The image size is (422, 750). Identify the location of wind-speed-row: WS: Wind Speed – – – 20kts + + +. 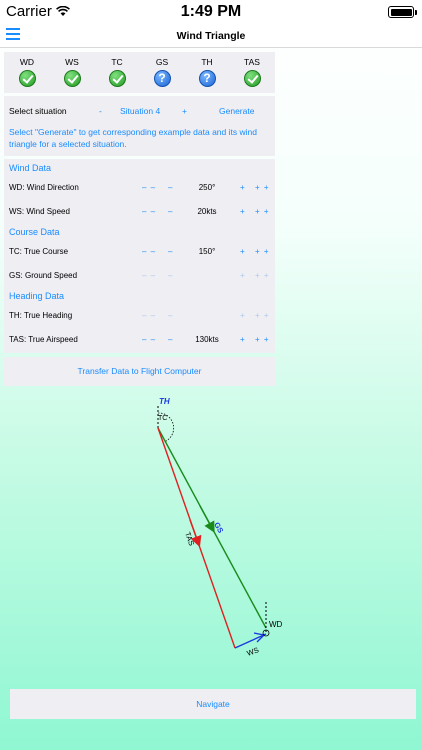
(139, 214).